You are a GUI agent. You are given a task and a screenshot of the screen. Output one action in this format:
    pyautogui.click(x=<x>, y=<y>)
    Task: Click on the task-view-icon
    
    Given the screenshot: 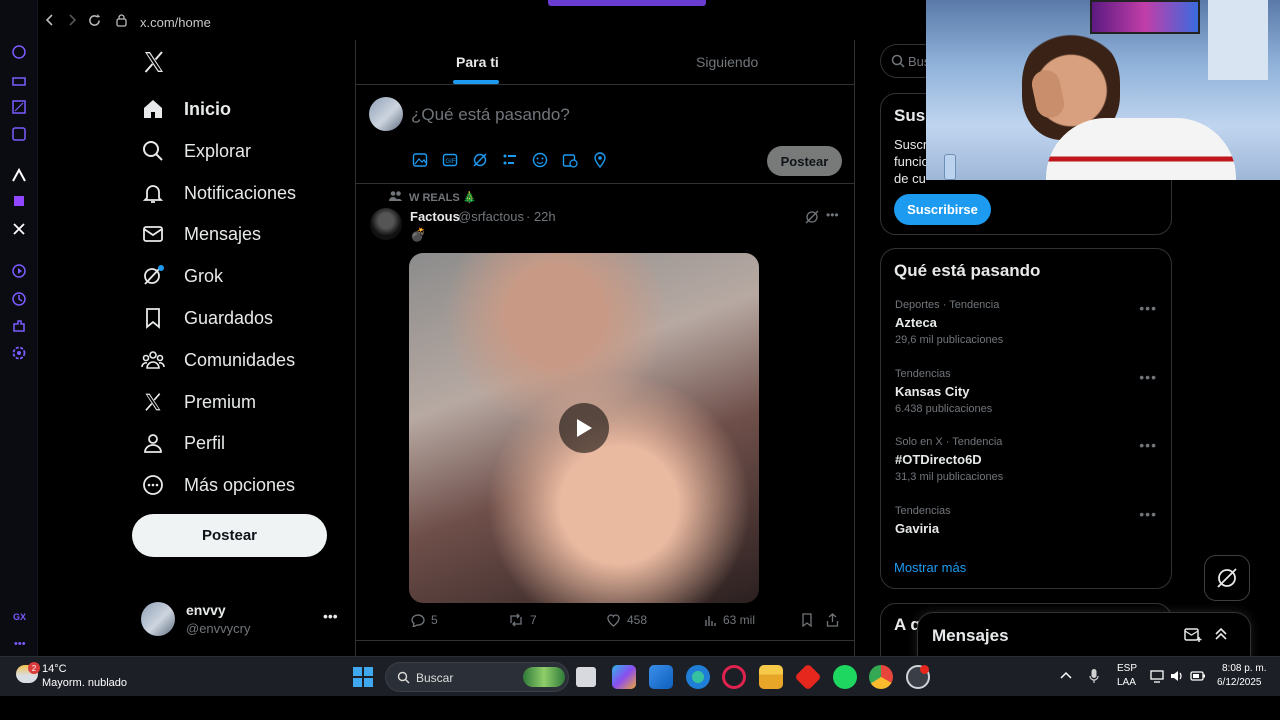 What is the action you would take?
    pyautogui.click(x=586, y=677)
    